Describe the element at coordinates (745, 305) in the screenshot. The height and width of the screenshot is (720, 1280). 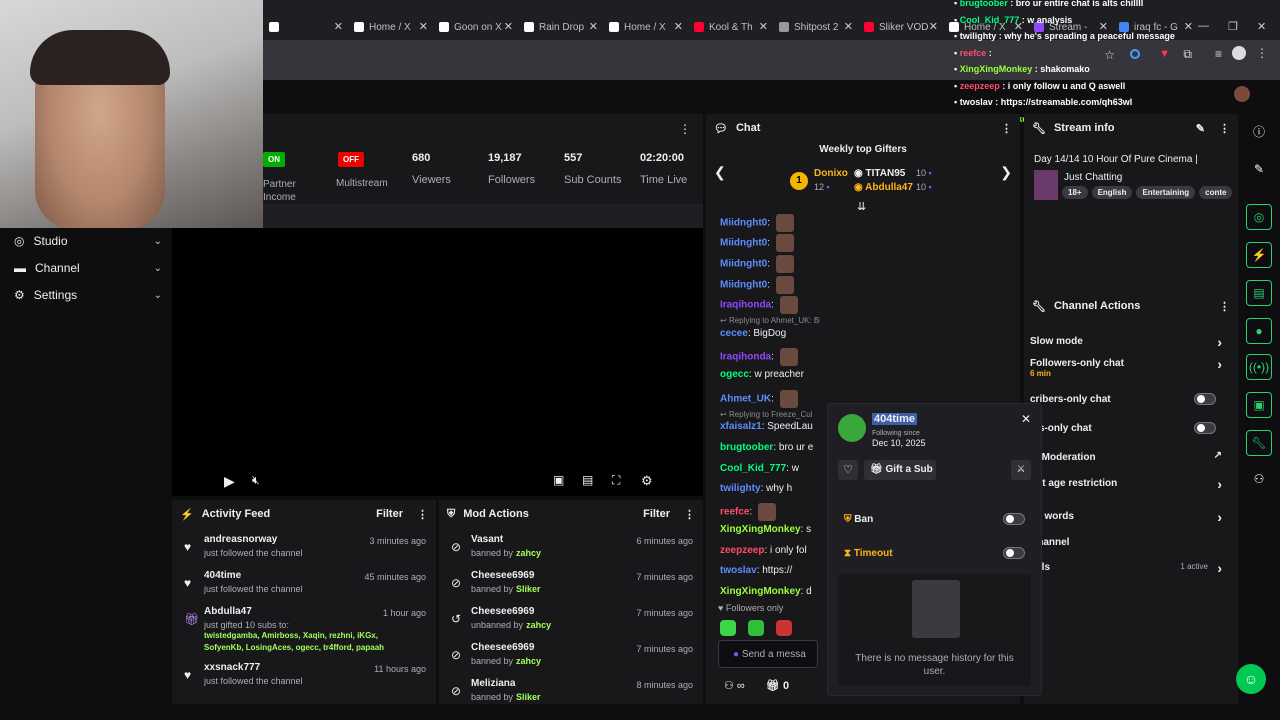
I see `chat-username: Iraqihonda` at that location.